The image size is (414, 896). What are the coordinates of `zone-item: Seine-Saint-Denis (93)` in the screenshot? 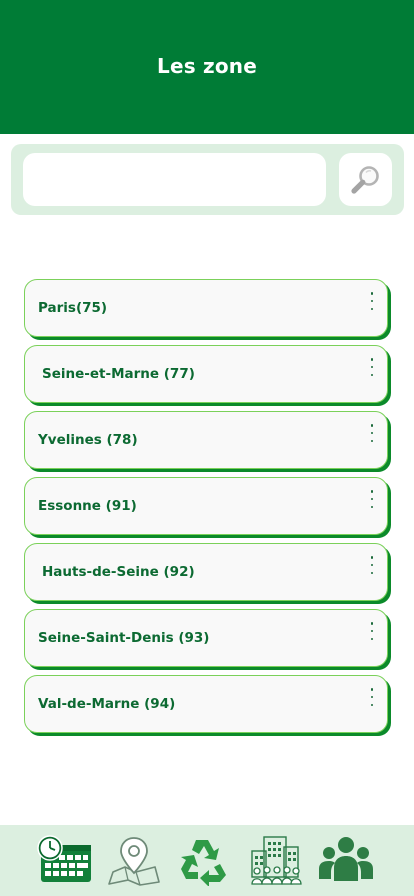 It's located at (206, 638).